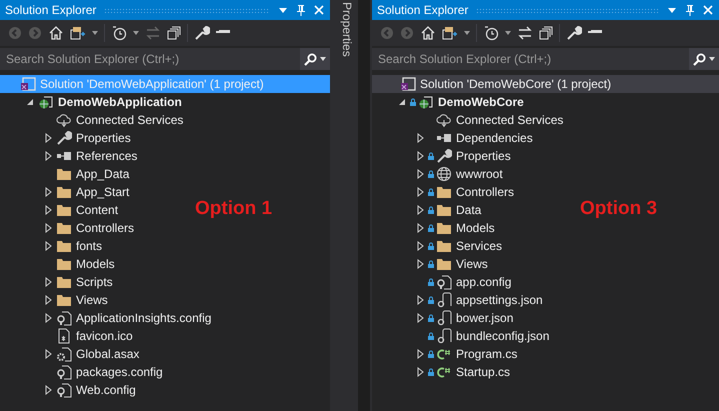  I want to click on tree-item: Global.asax, so click(72, 354).